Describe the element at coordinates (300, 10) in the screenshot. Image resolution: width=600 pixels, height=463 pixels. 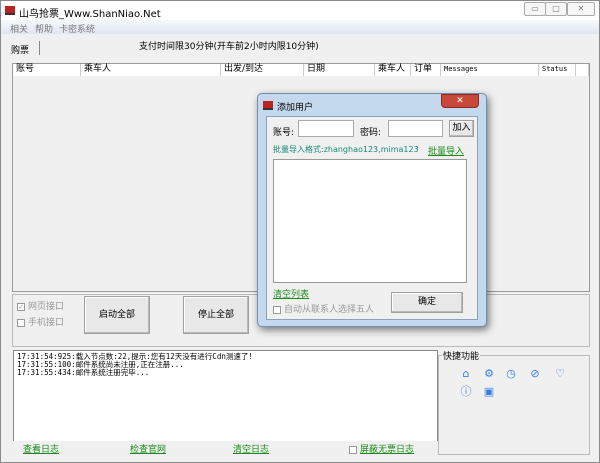
I see `title-bar: 山鸟抢票_Www.ShanNiao.Net ▭ □ ✕` at that location.